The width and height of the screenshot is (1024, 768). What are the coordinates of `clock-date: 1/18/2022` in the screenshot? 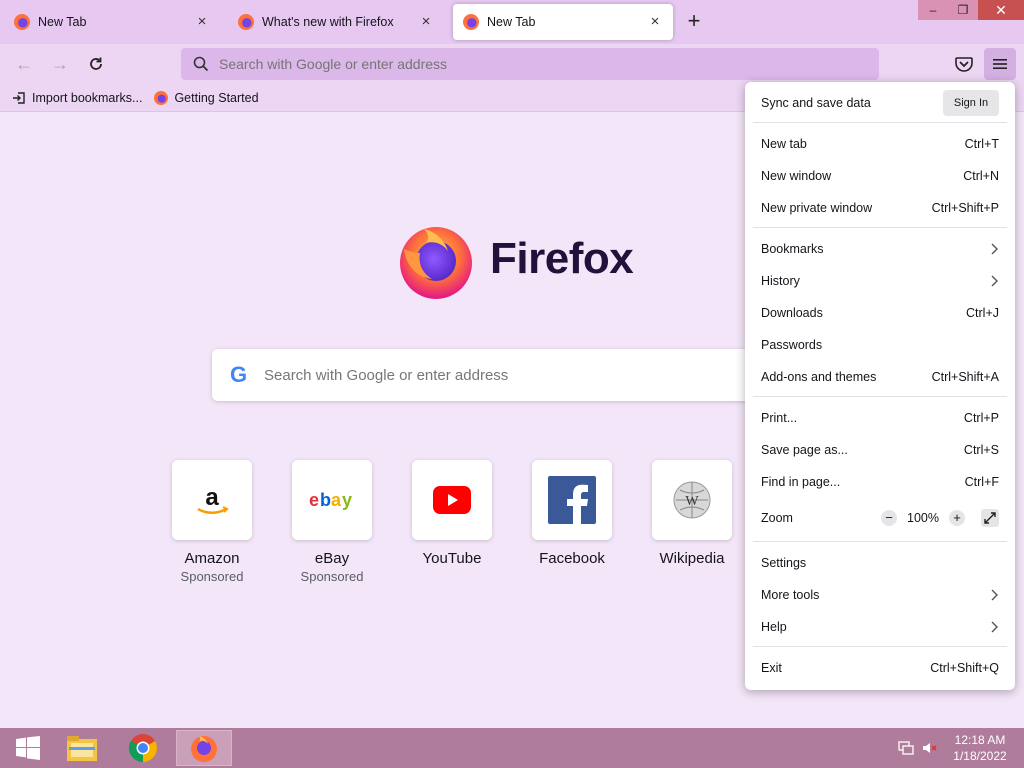 It's located at (980, 756).